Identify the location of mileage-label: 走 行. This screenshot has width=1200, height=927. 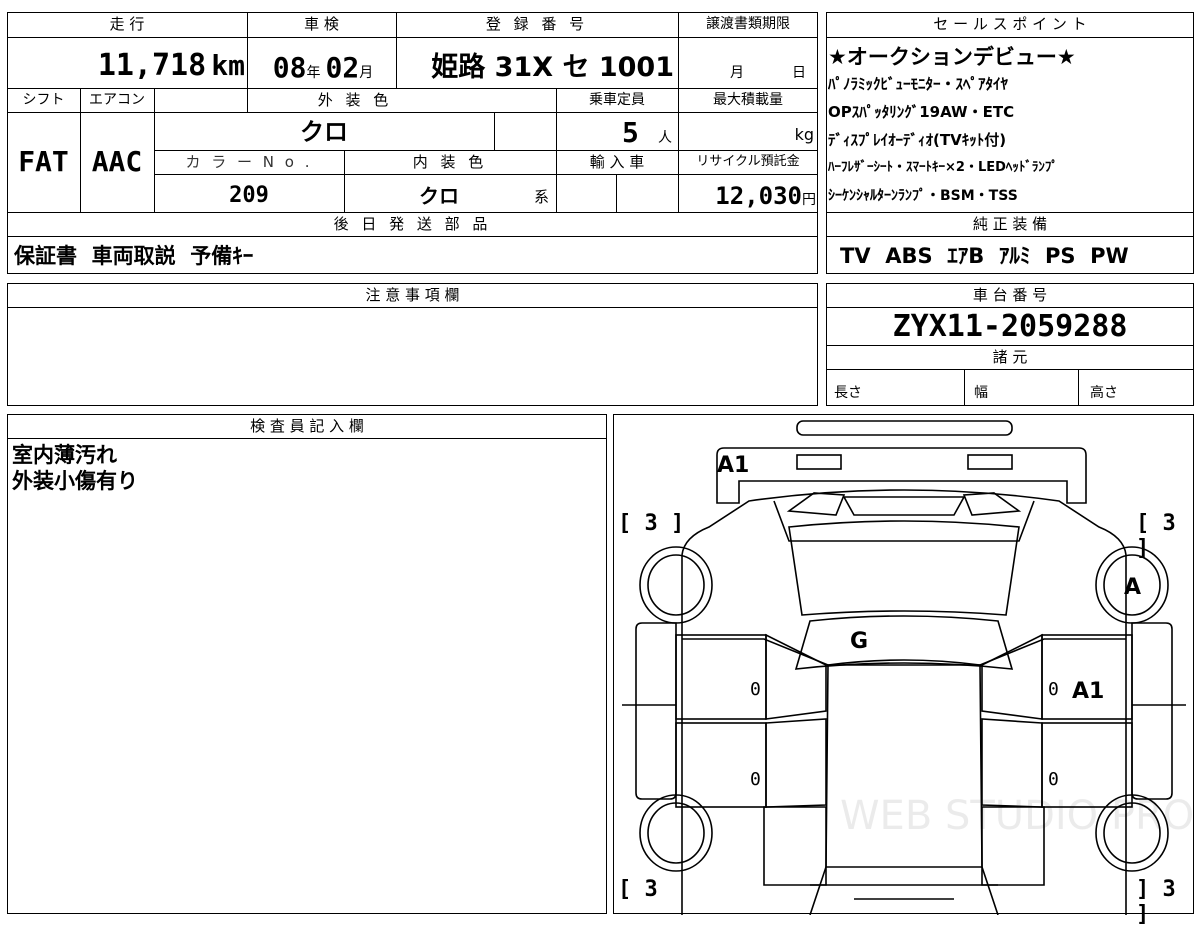
(127, 24).